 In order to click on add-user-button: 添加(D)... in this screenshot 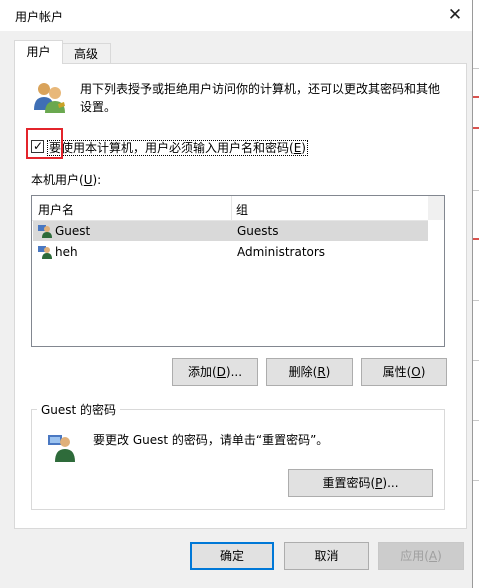, I will do `click(215, 372)`.